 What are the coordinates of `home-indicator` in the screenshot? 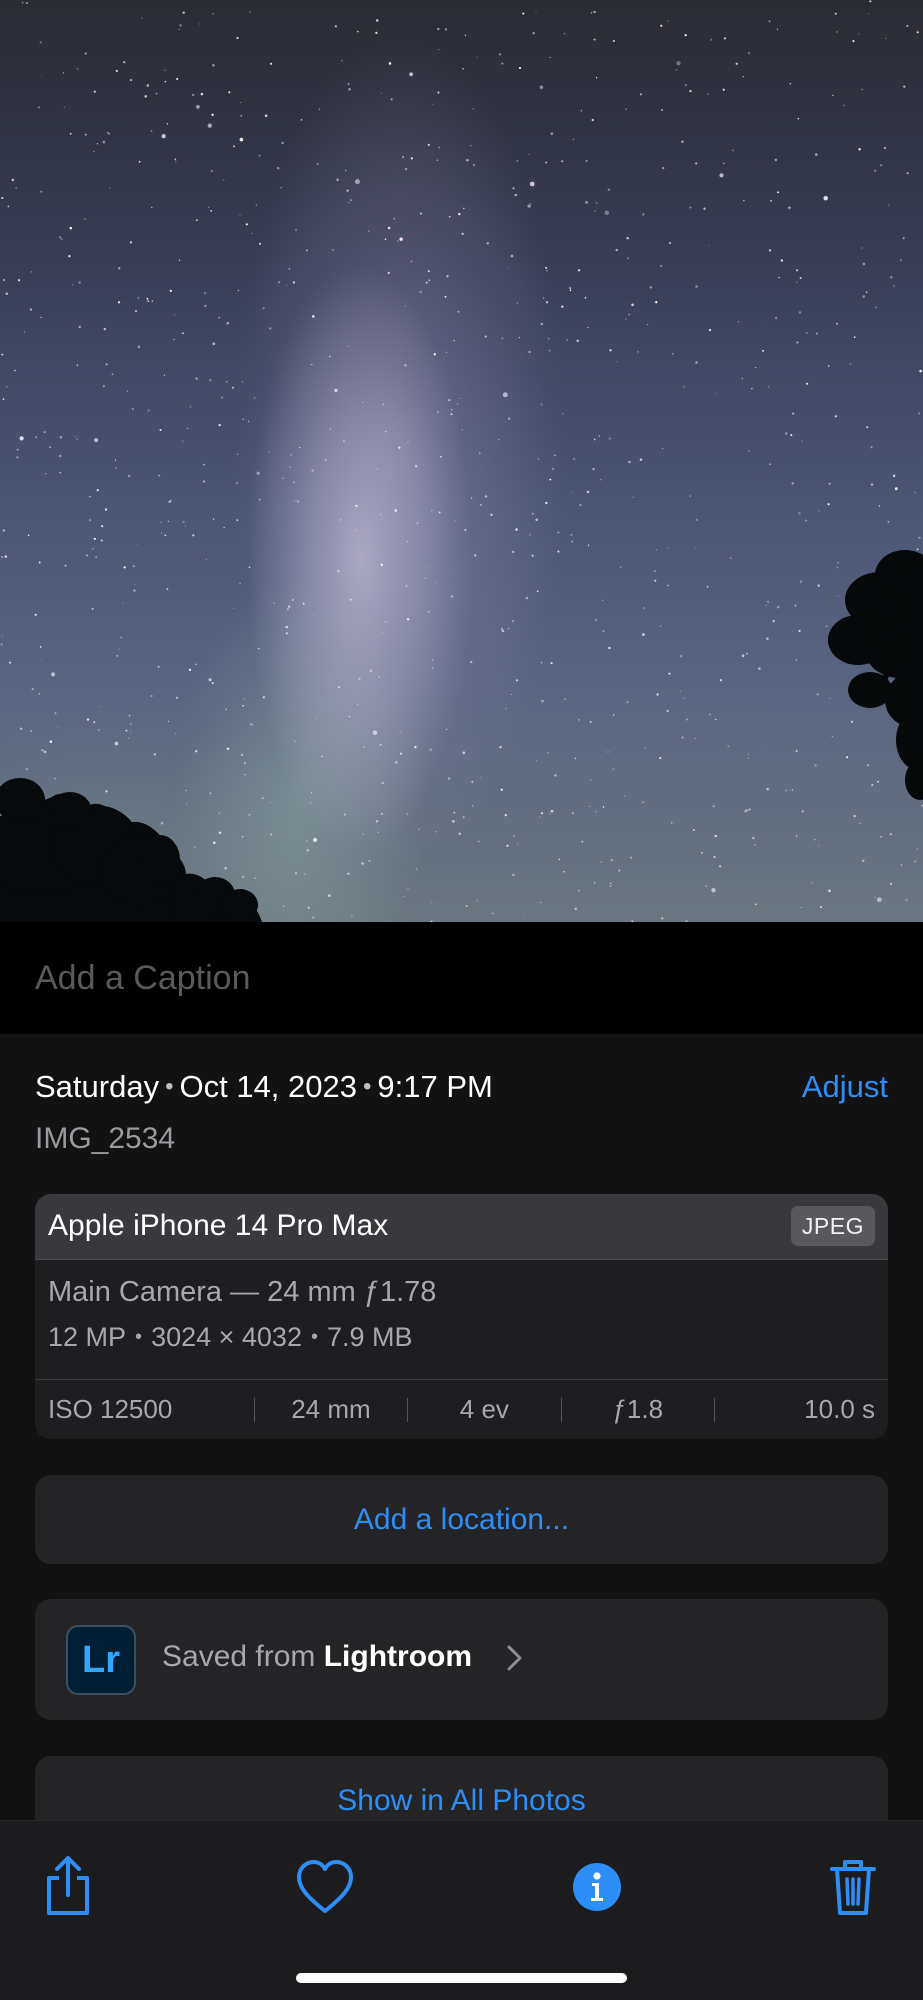 It's located at (461, 1978).